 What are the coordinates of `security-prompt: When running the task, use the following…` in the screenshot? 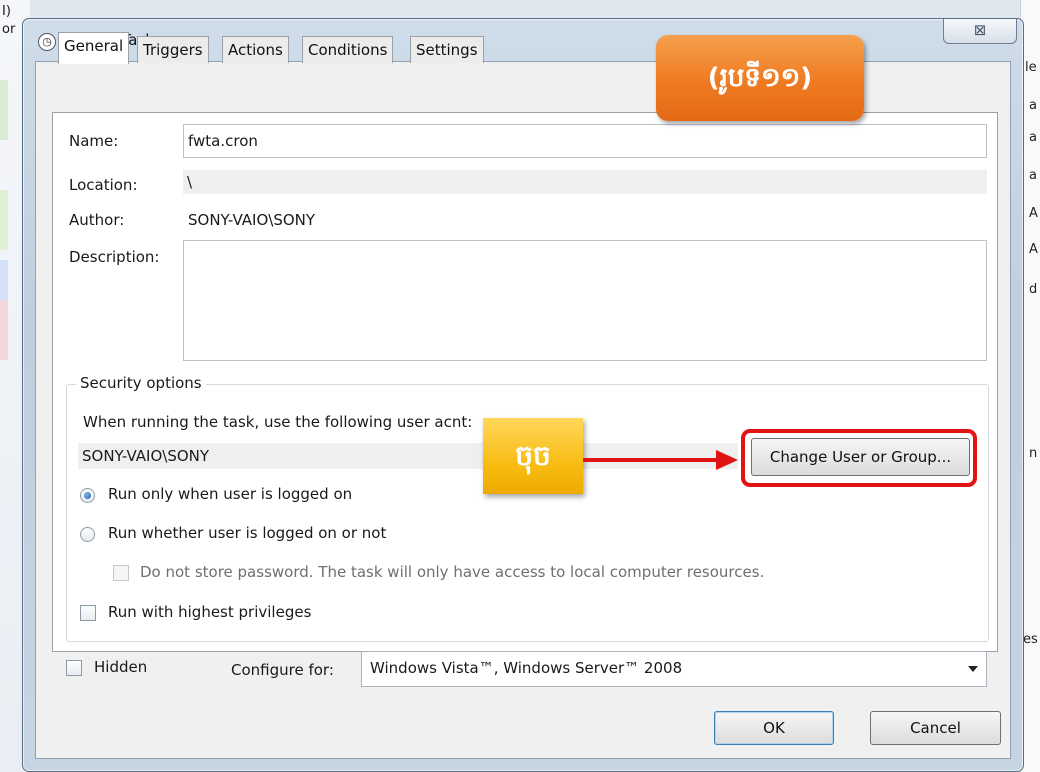 It's located at (277, 422).